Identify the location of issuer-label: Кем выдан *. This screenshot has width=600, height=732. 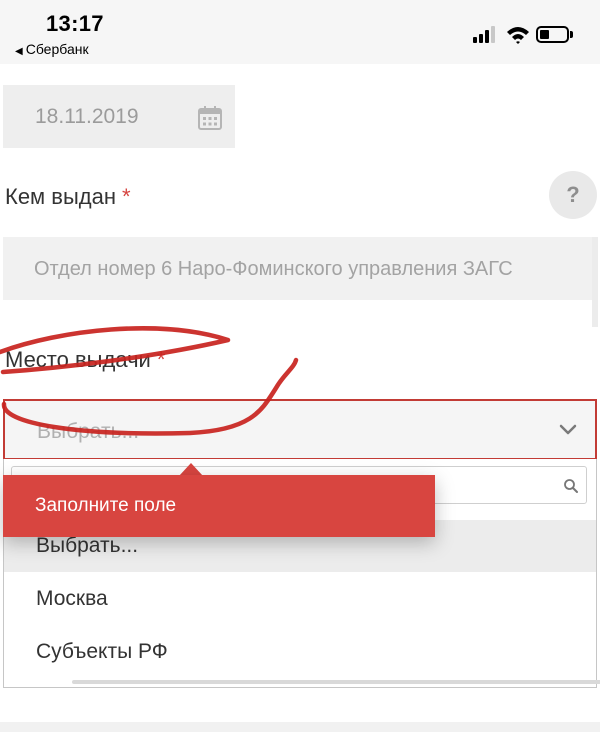
(68, 197).